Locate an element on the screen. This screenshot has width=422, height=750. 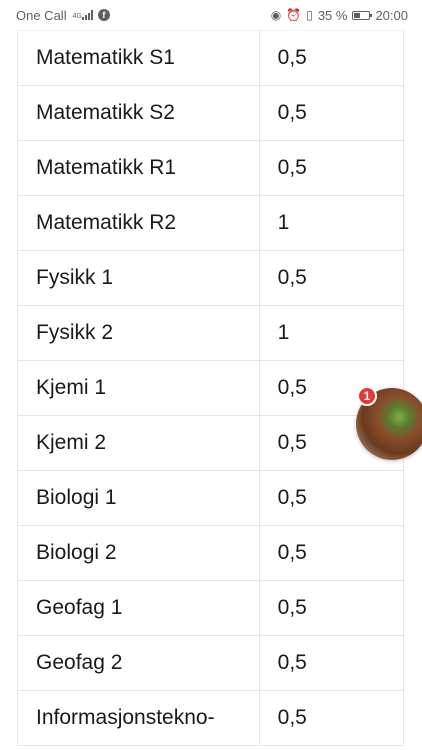
subject-name-cell: Informasjonstekno- is located at coordinates (138, 718).